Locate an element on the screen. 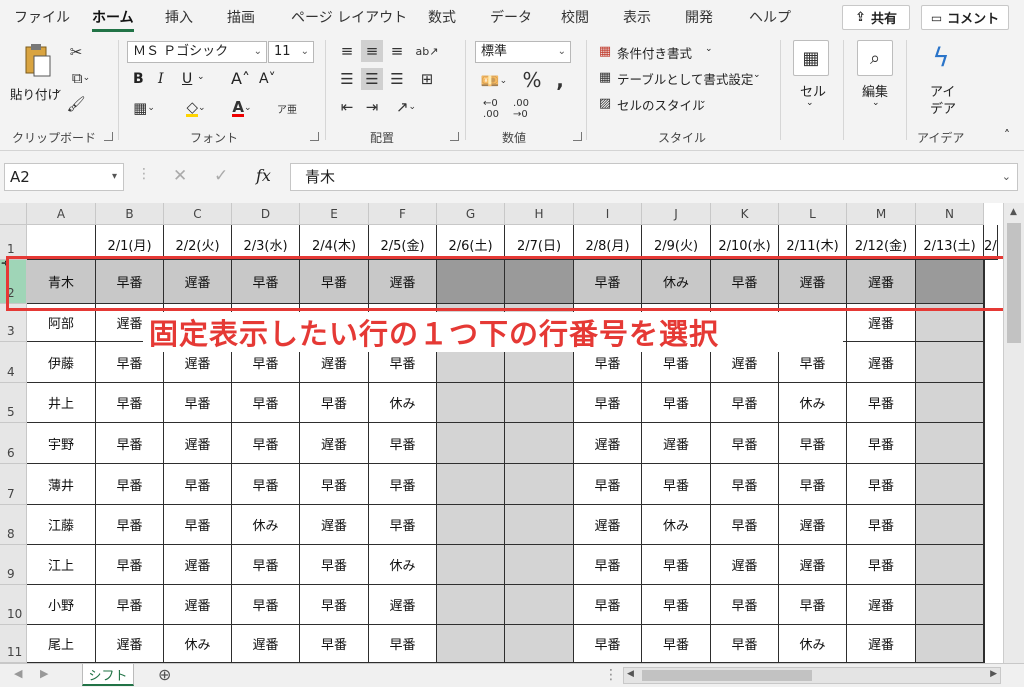 The image size is (1024, 687). column-header-m: M is located at coordinates (881, 214).